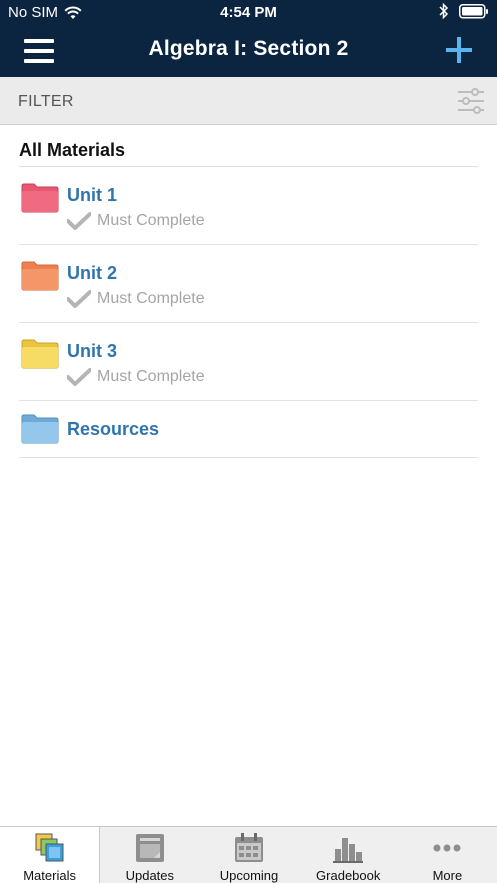  Describe the element at coordinates (92, 273) in the screenshot. I see `item-name: Unit 2` at that location.